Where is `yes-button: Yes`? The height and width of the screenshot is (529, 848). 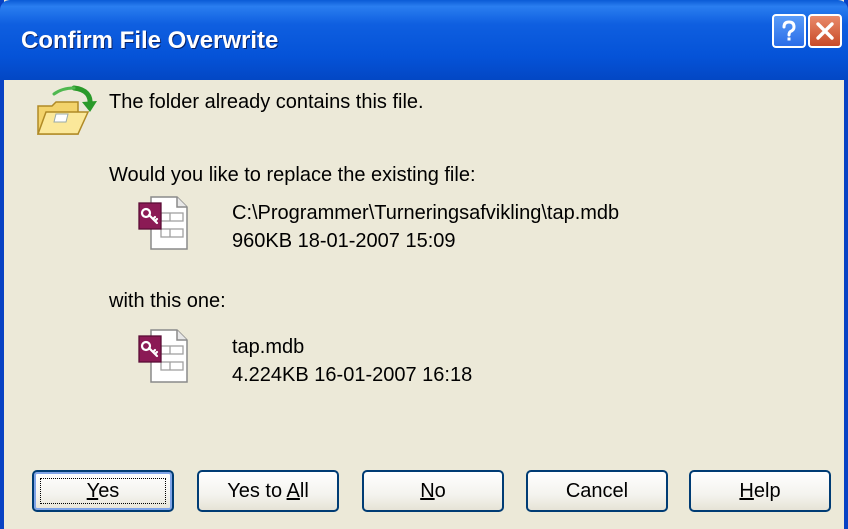 yes-button: Yes is located at coordinates (103, 491).